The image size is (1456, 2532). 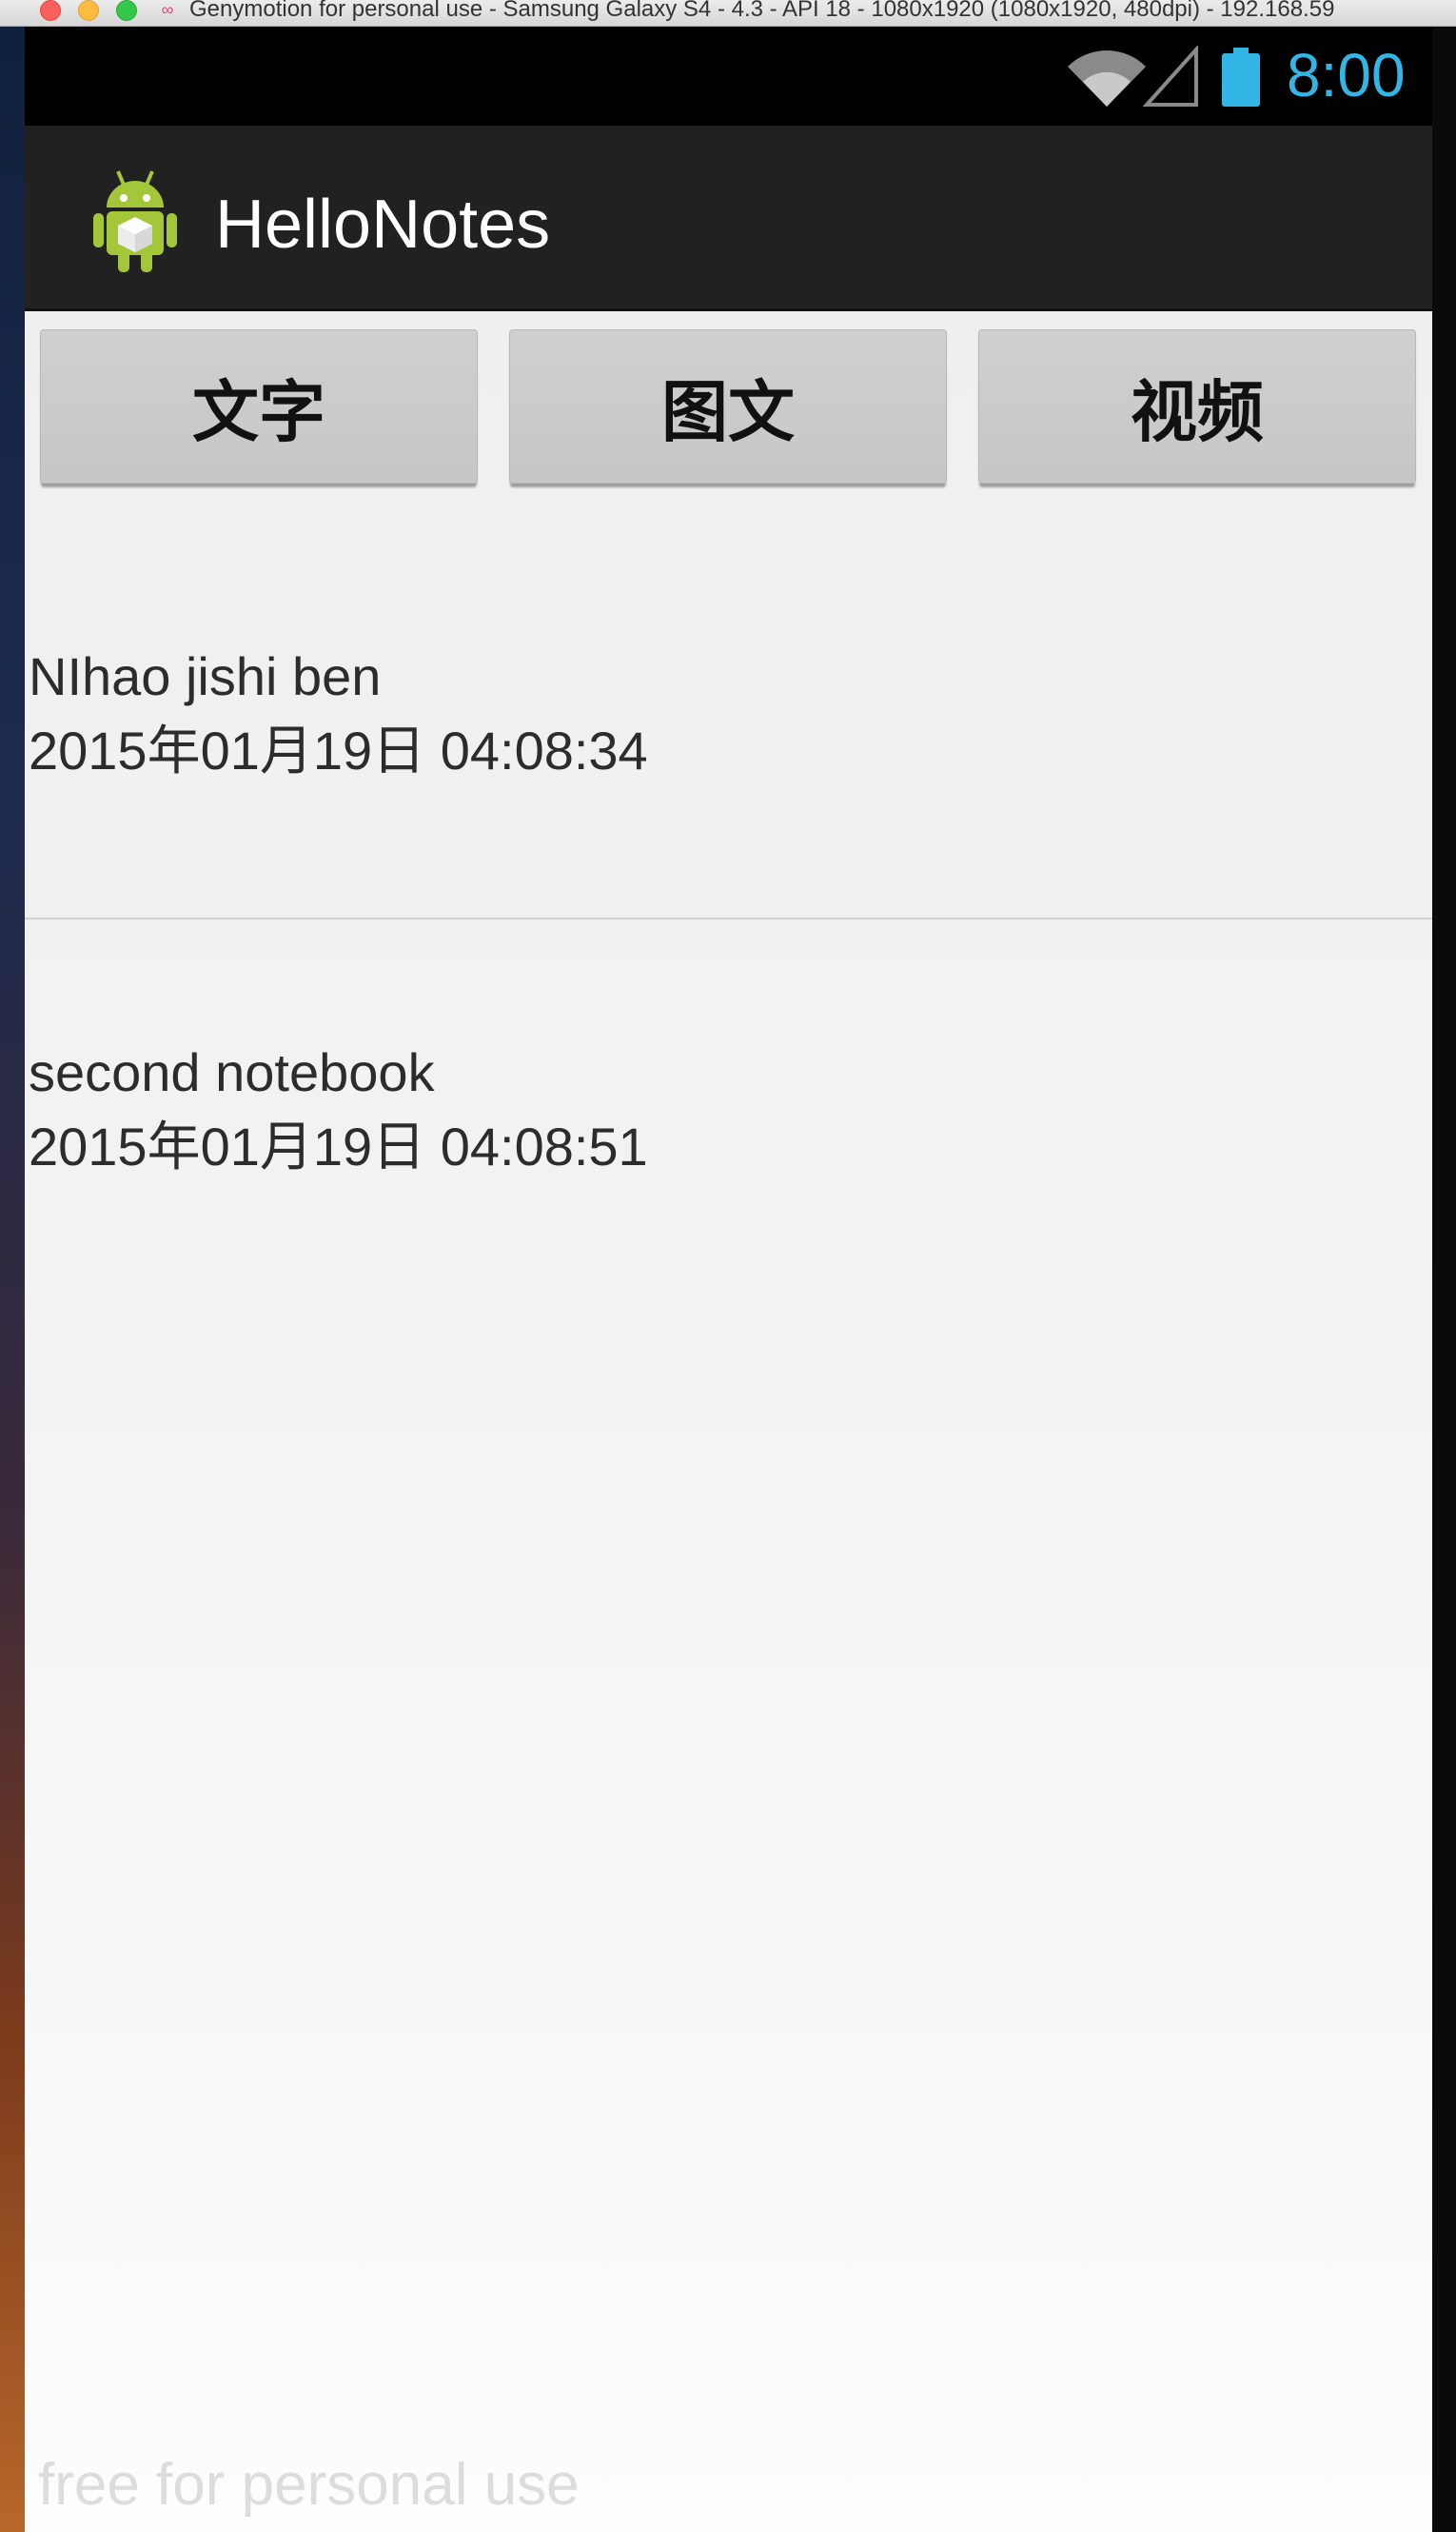 What do you see at coordinates (135, 219) in the screenshot?
I see `android-robot-icon` at bounding box center [135, 219].